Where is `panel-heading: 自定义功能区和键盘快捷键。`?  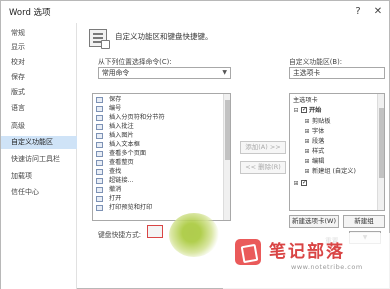
panel-heading: 自定义功能区和键盘快捷键。 is located at coordinates (164, 36).